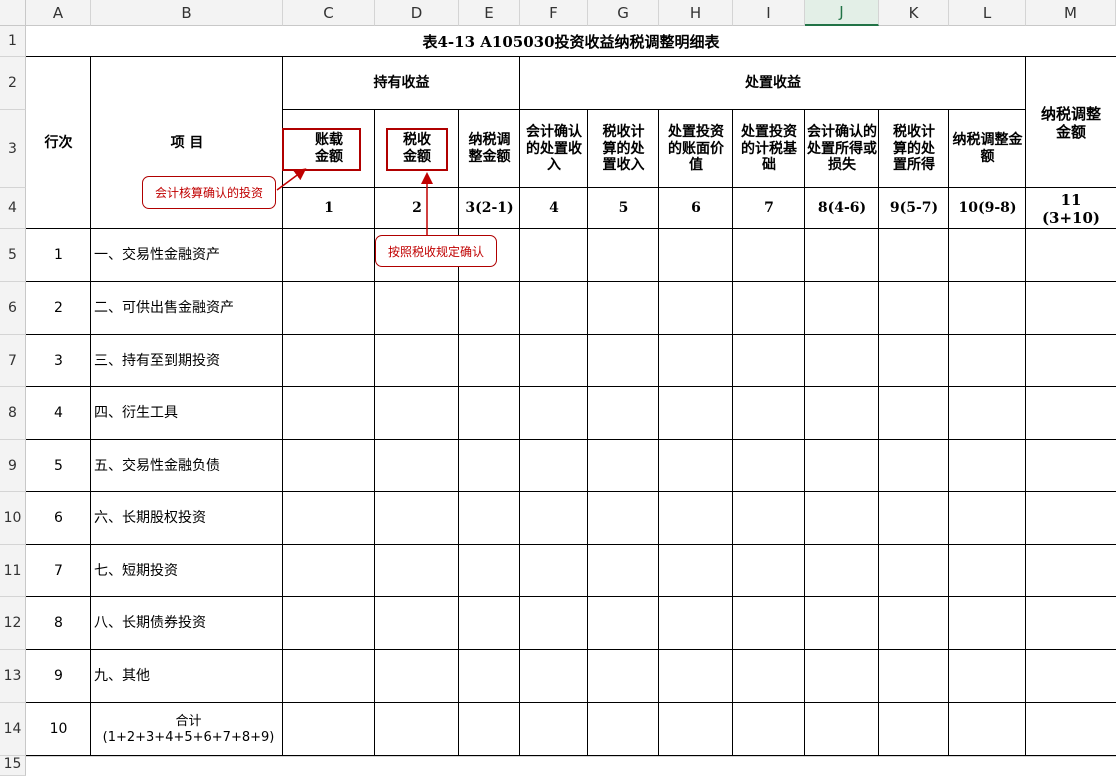  Describe the element at coordinates (188, 729) in the screenshot. I see `row-item-name: 合计(1+2+3+4+5+6+7+8+9)` at that location.